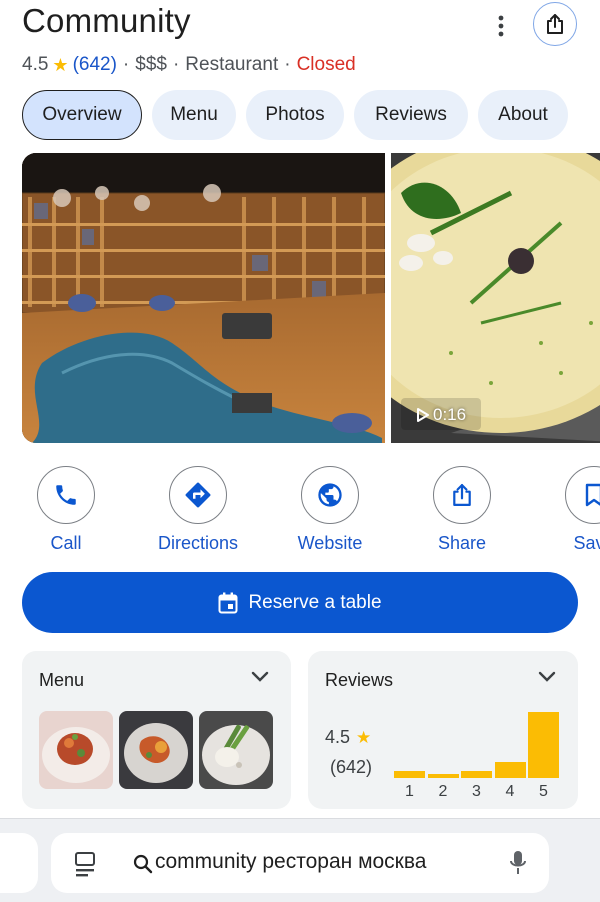 The height and width of the screenshot is (902, 600). What do you see at coordinates (151, 64) in the screenshot?
I see `price-level: $$$` at bounding box center [151, 64].